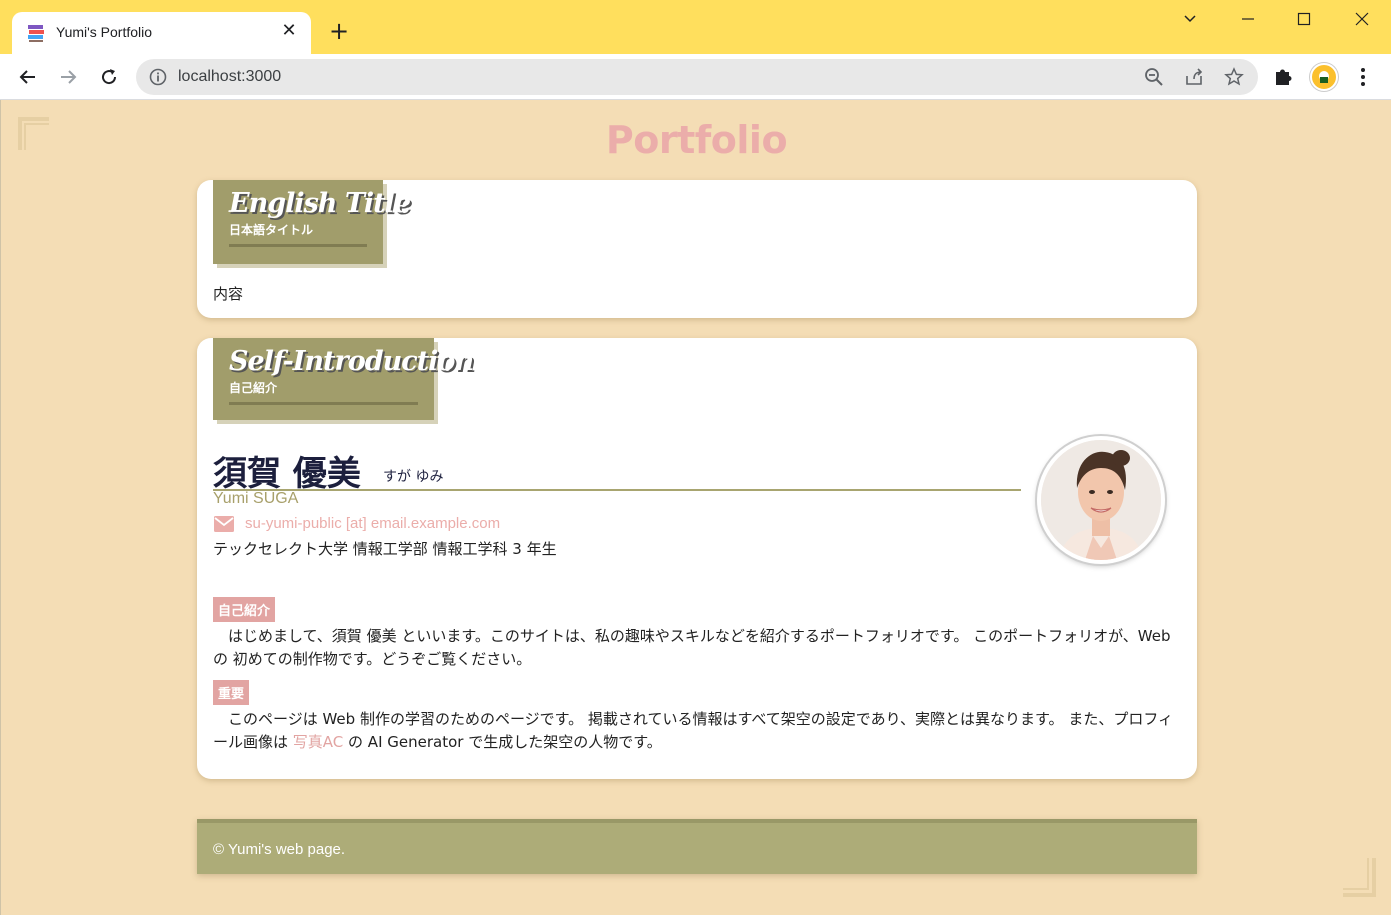 The image size is (1391, 915). Describe the element at coordinates (1194, 77) in the screenshot. I see `share-icon` at that location.